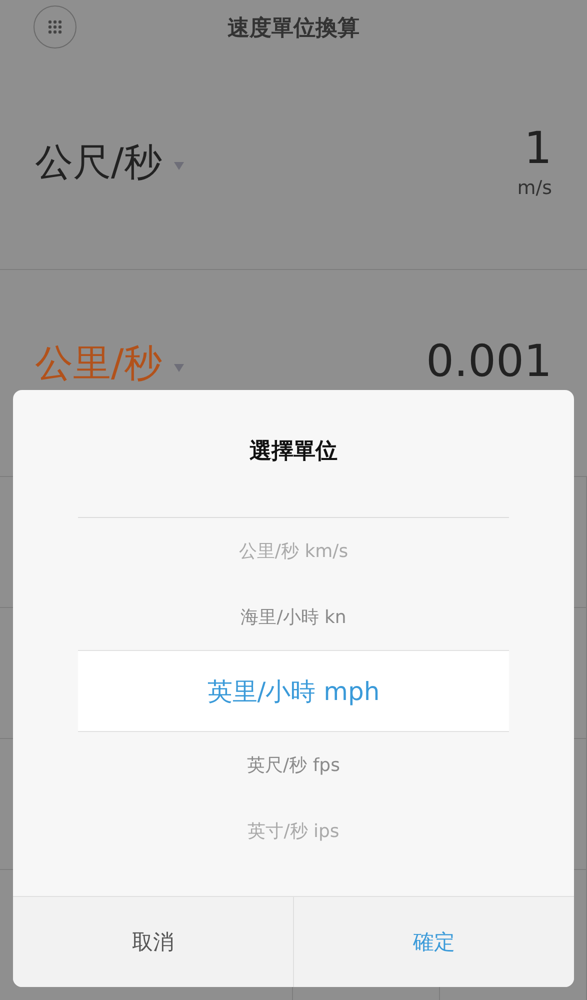 The height and width of the screenshot is (1000, 587). Describe the element at coordinates (433, 942) in the screenshot. I see `confirm-button: 確定` at that location.